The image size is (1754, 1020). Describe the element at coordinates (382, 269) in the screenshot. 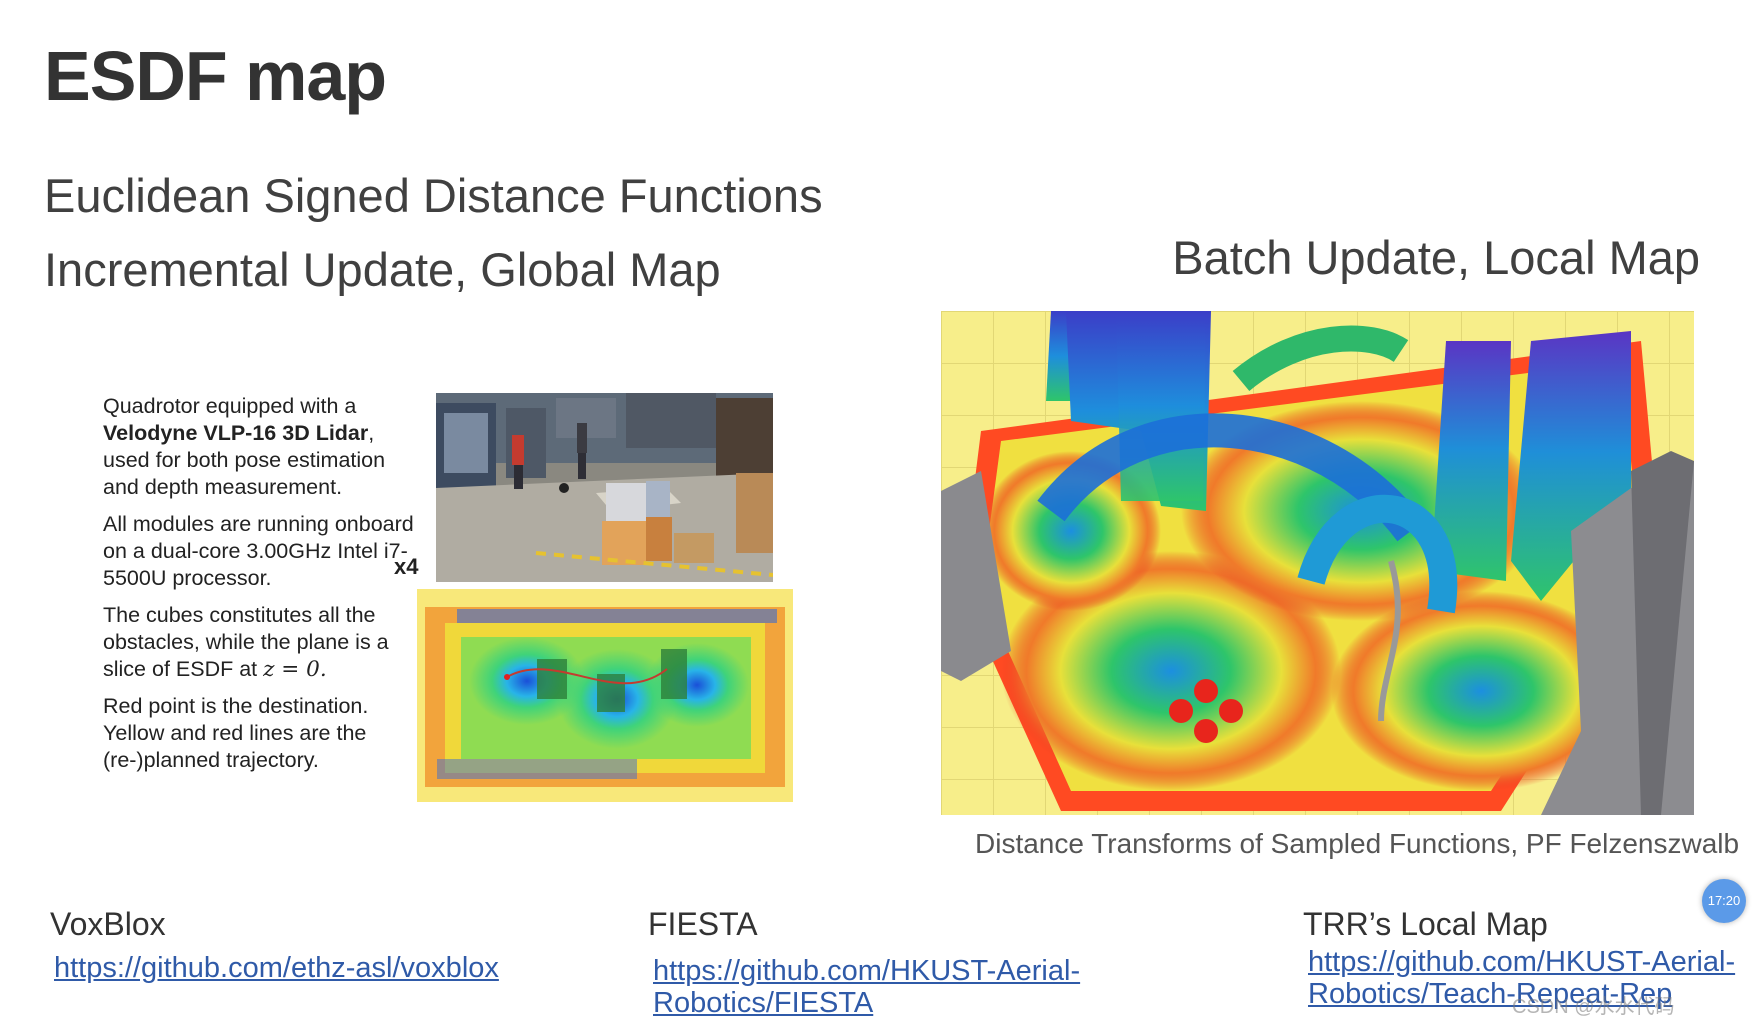

I see `subtitle-incremental: Incremental Update, Global Map` at that location.